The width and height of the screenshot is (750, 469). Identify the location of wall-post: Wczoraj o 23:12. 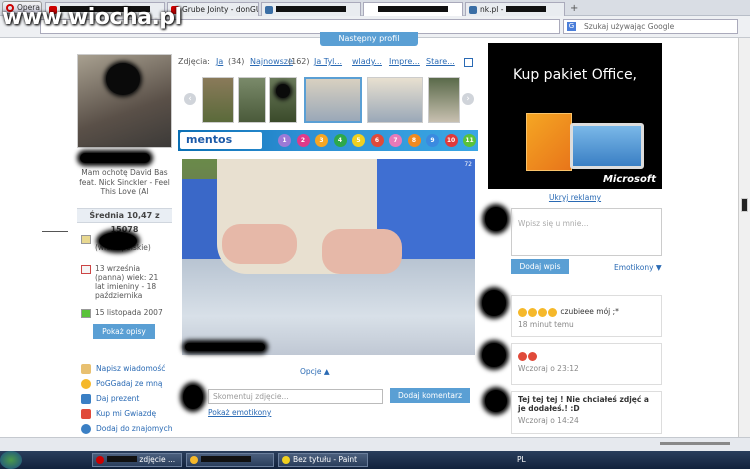
(586, 364).